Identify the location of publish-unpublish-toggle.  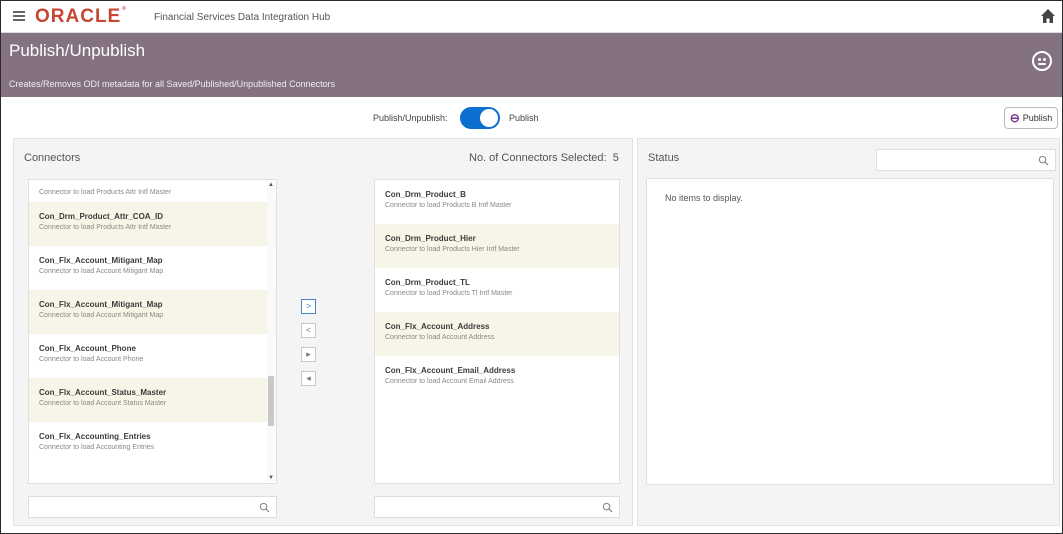
(480, 118).